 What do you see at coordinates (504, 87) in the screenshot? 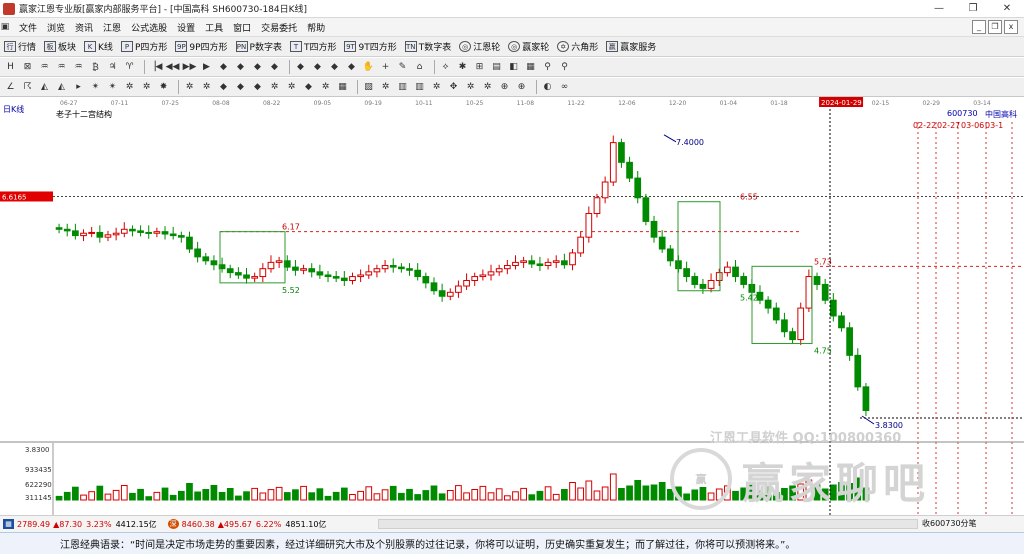
I see `gann-tool-29-icon: ⊕` at bounding box center [504, 87].